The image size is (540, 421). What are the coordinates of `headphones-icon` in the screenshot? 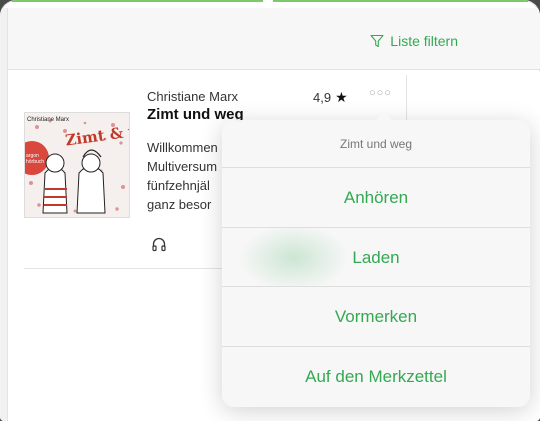 It's located at (159, 244).